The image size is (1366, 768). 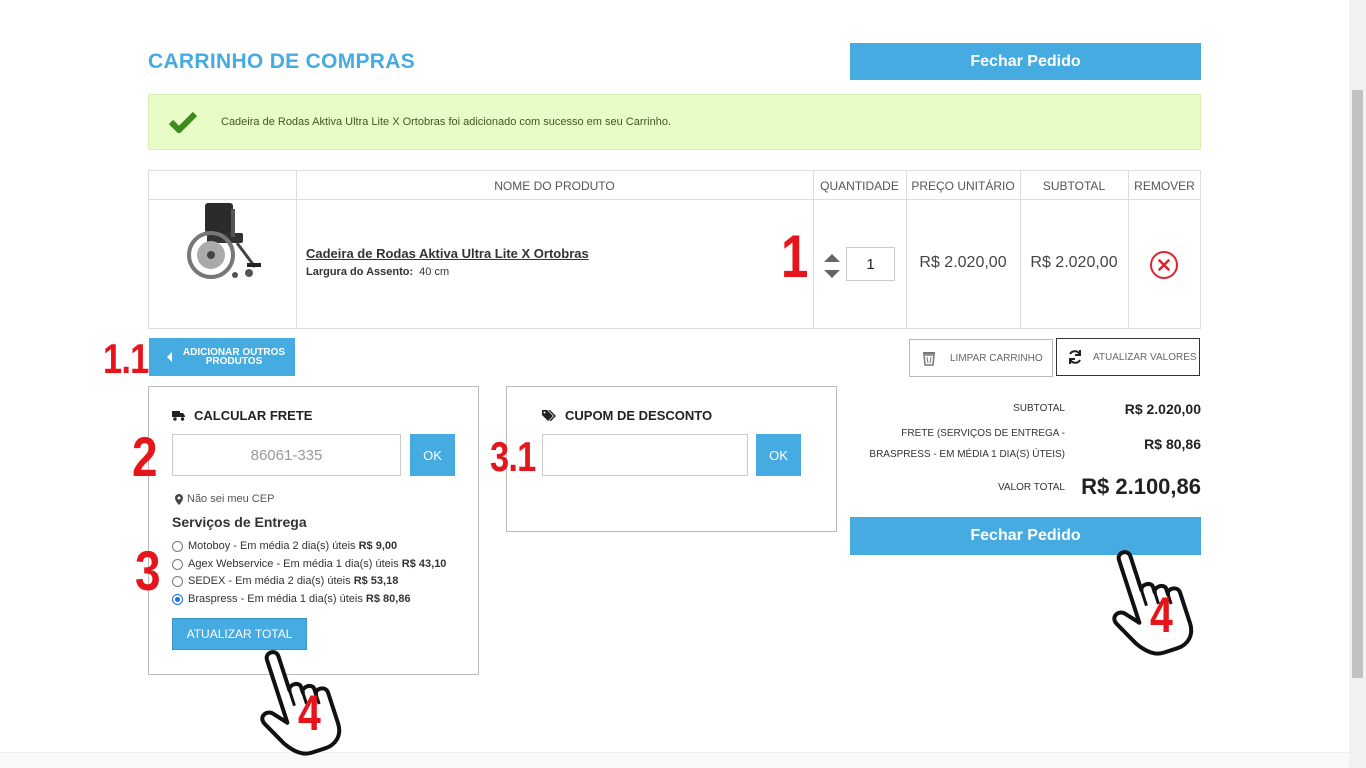 What do you see at coordinates (645, 455) in the screenshot?
I see `cupom-input` at bounding box center [645, 455].